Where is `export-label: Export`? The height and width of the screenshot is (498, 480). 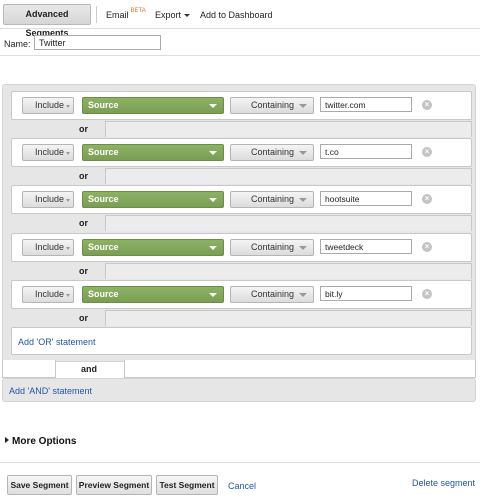
export-label: Export is located at coordinates (168, 15).